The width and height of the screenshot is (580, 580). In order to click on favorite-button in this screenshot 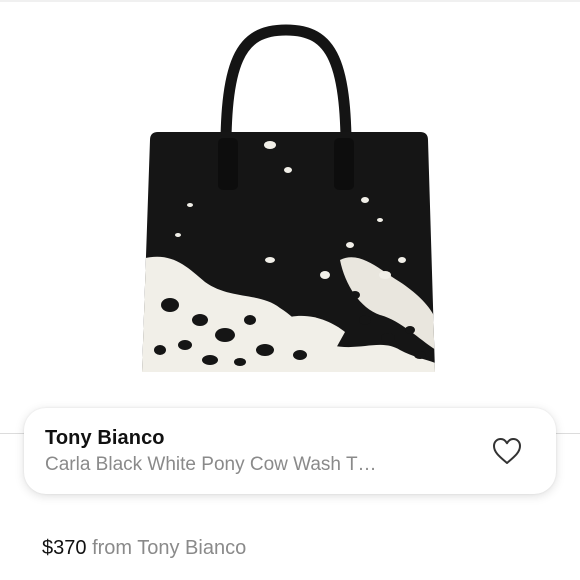, I will do `click(507, 451)`.